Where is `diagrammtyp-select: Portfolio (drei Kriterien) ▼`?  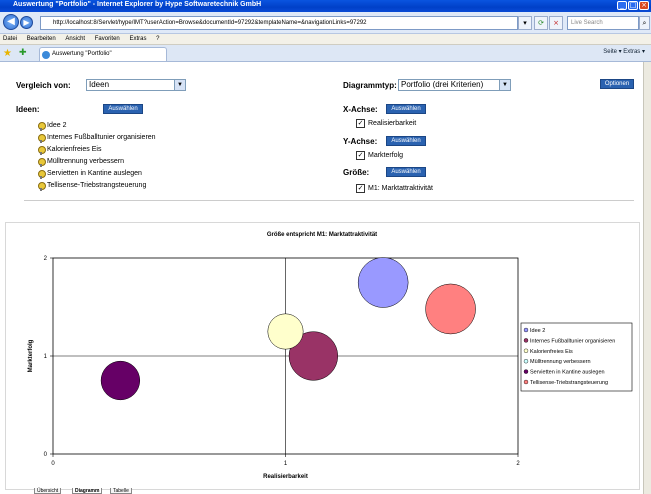
diagrammtyp-select: Portfolio (drei Kriterien) ▼ is located at coordinates (454, 85).